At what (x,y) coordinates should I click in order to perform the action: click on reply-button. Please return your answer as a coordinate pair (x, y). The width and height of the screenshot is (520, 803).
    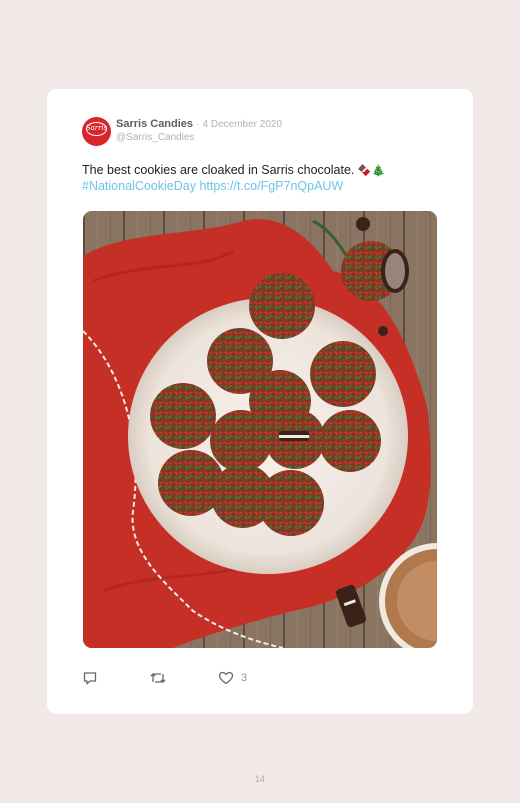
    Looking at the image, I should click on (90, 678).